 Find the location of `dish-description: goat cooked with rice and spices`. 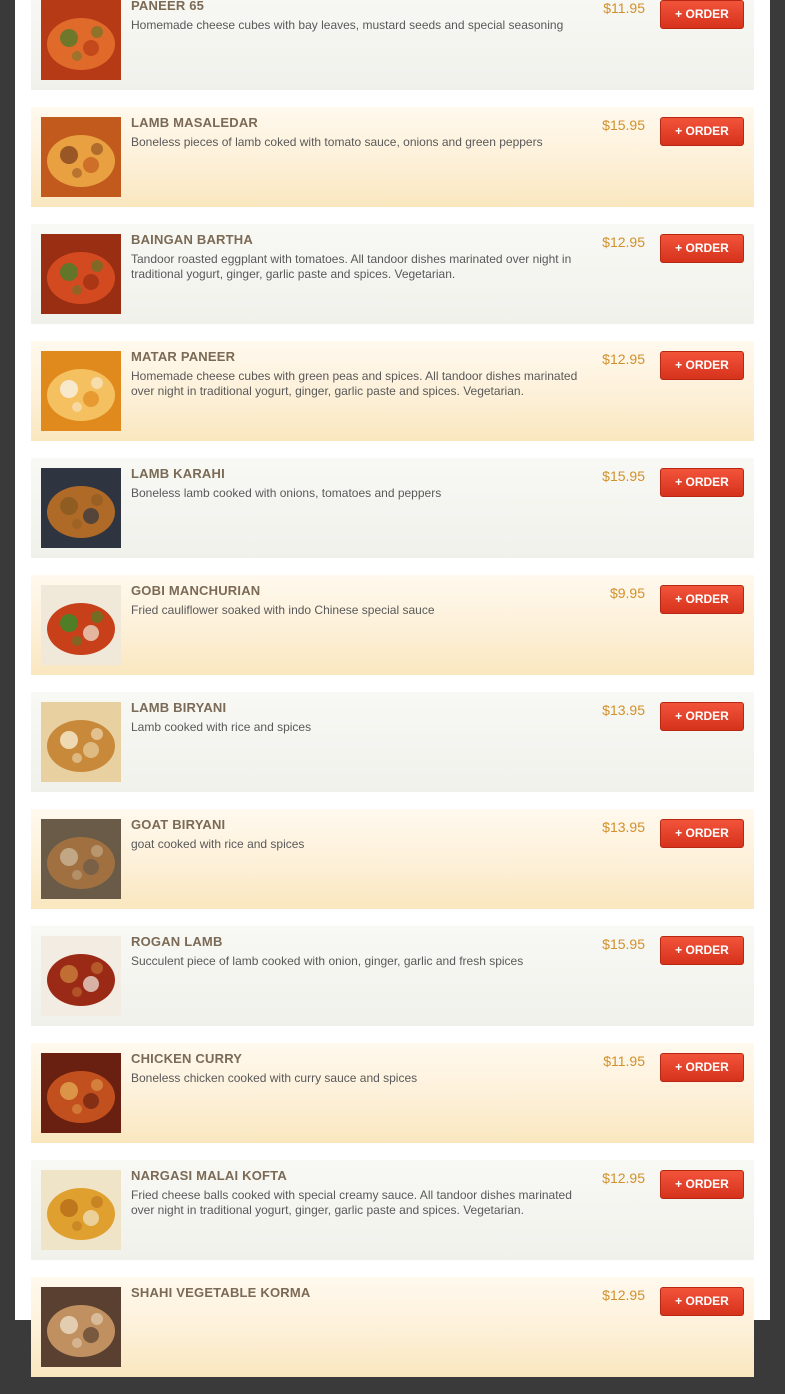

dish-description: goat cooked with rice and spices is located at coordinates (218, 844).